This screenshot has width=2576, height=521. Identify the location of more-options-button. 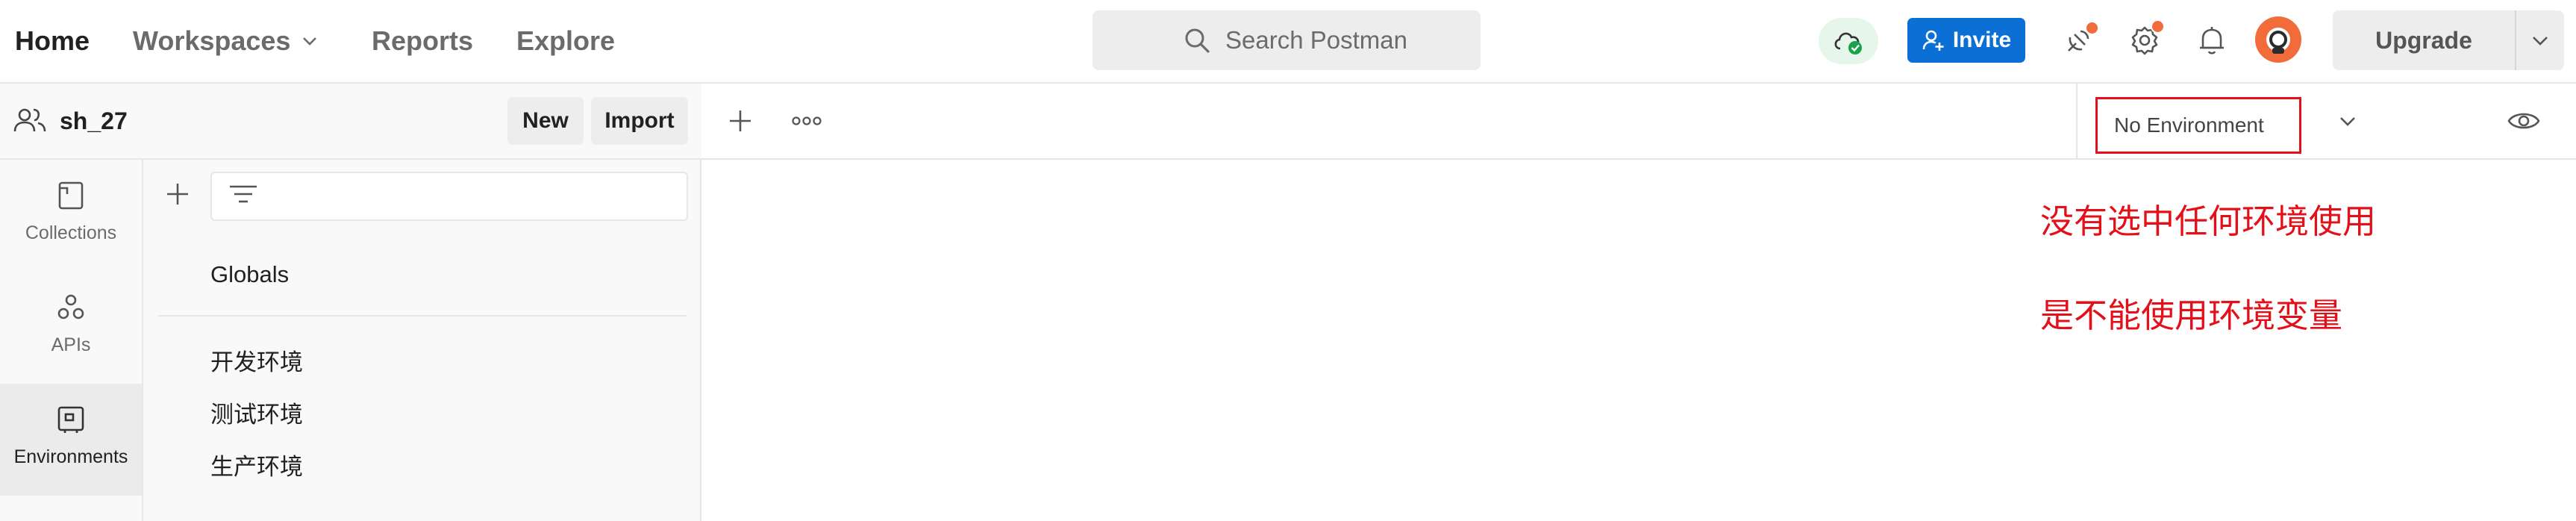
(806, 120).